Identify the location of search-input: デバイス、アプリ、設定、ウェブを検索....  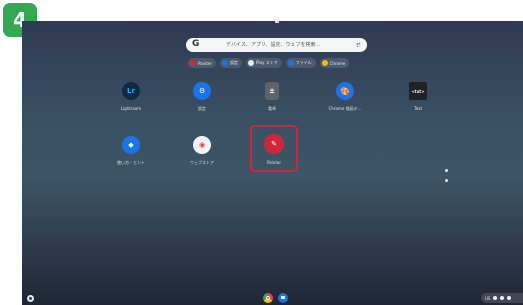
(273, 44).